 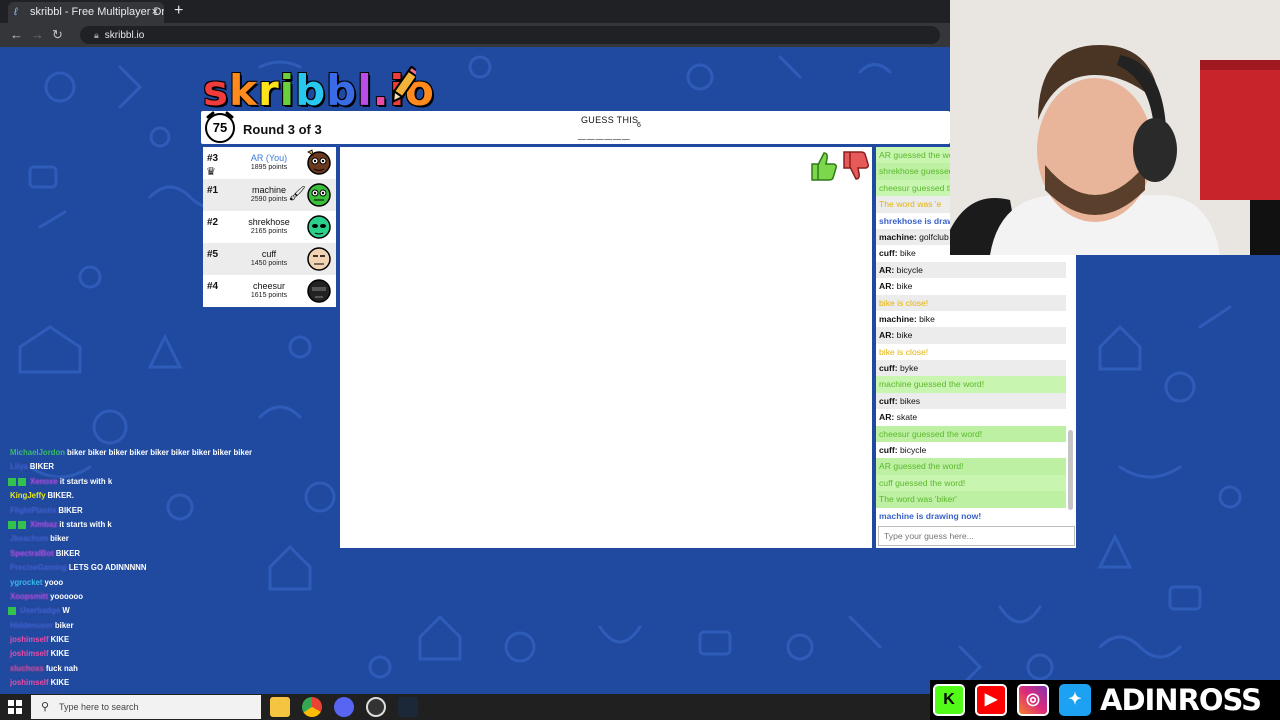 I want to click on twitch-username: MichaelJordon, so click(x=38, y=452).